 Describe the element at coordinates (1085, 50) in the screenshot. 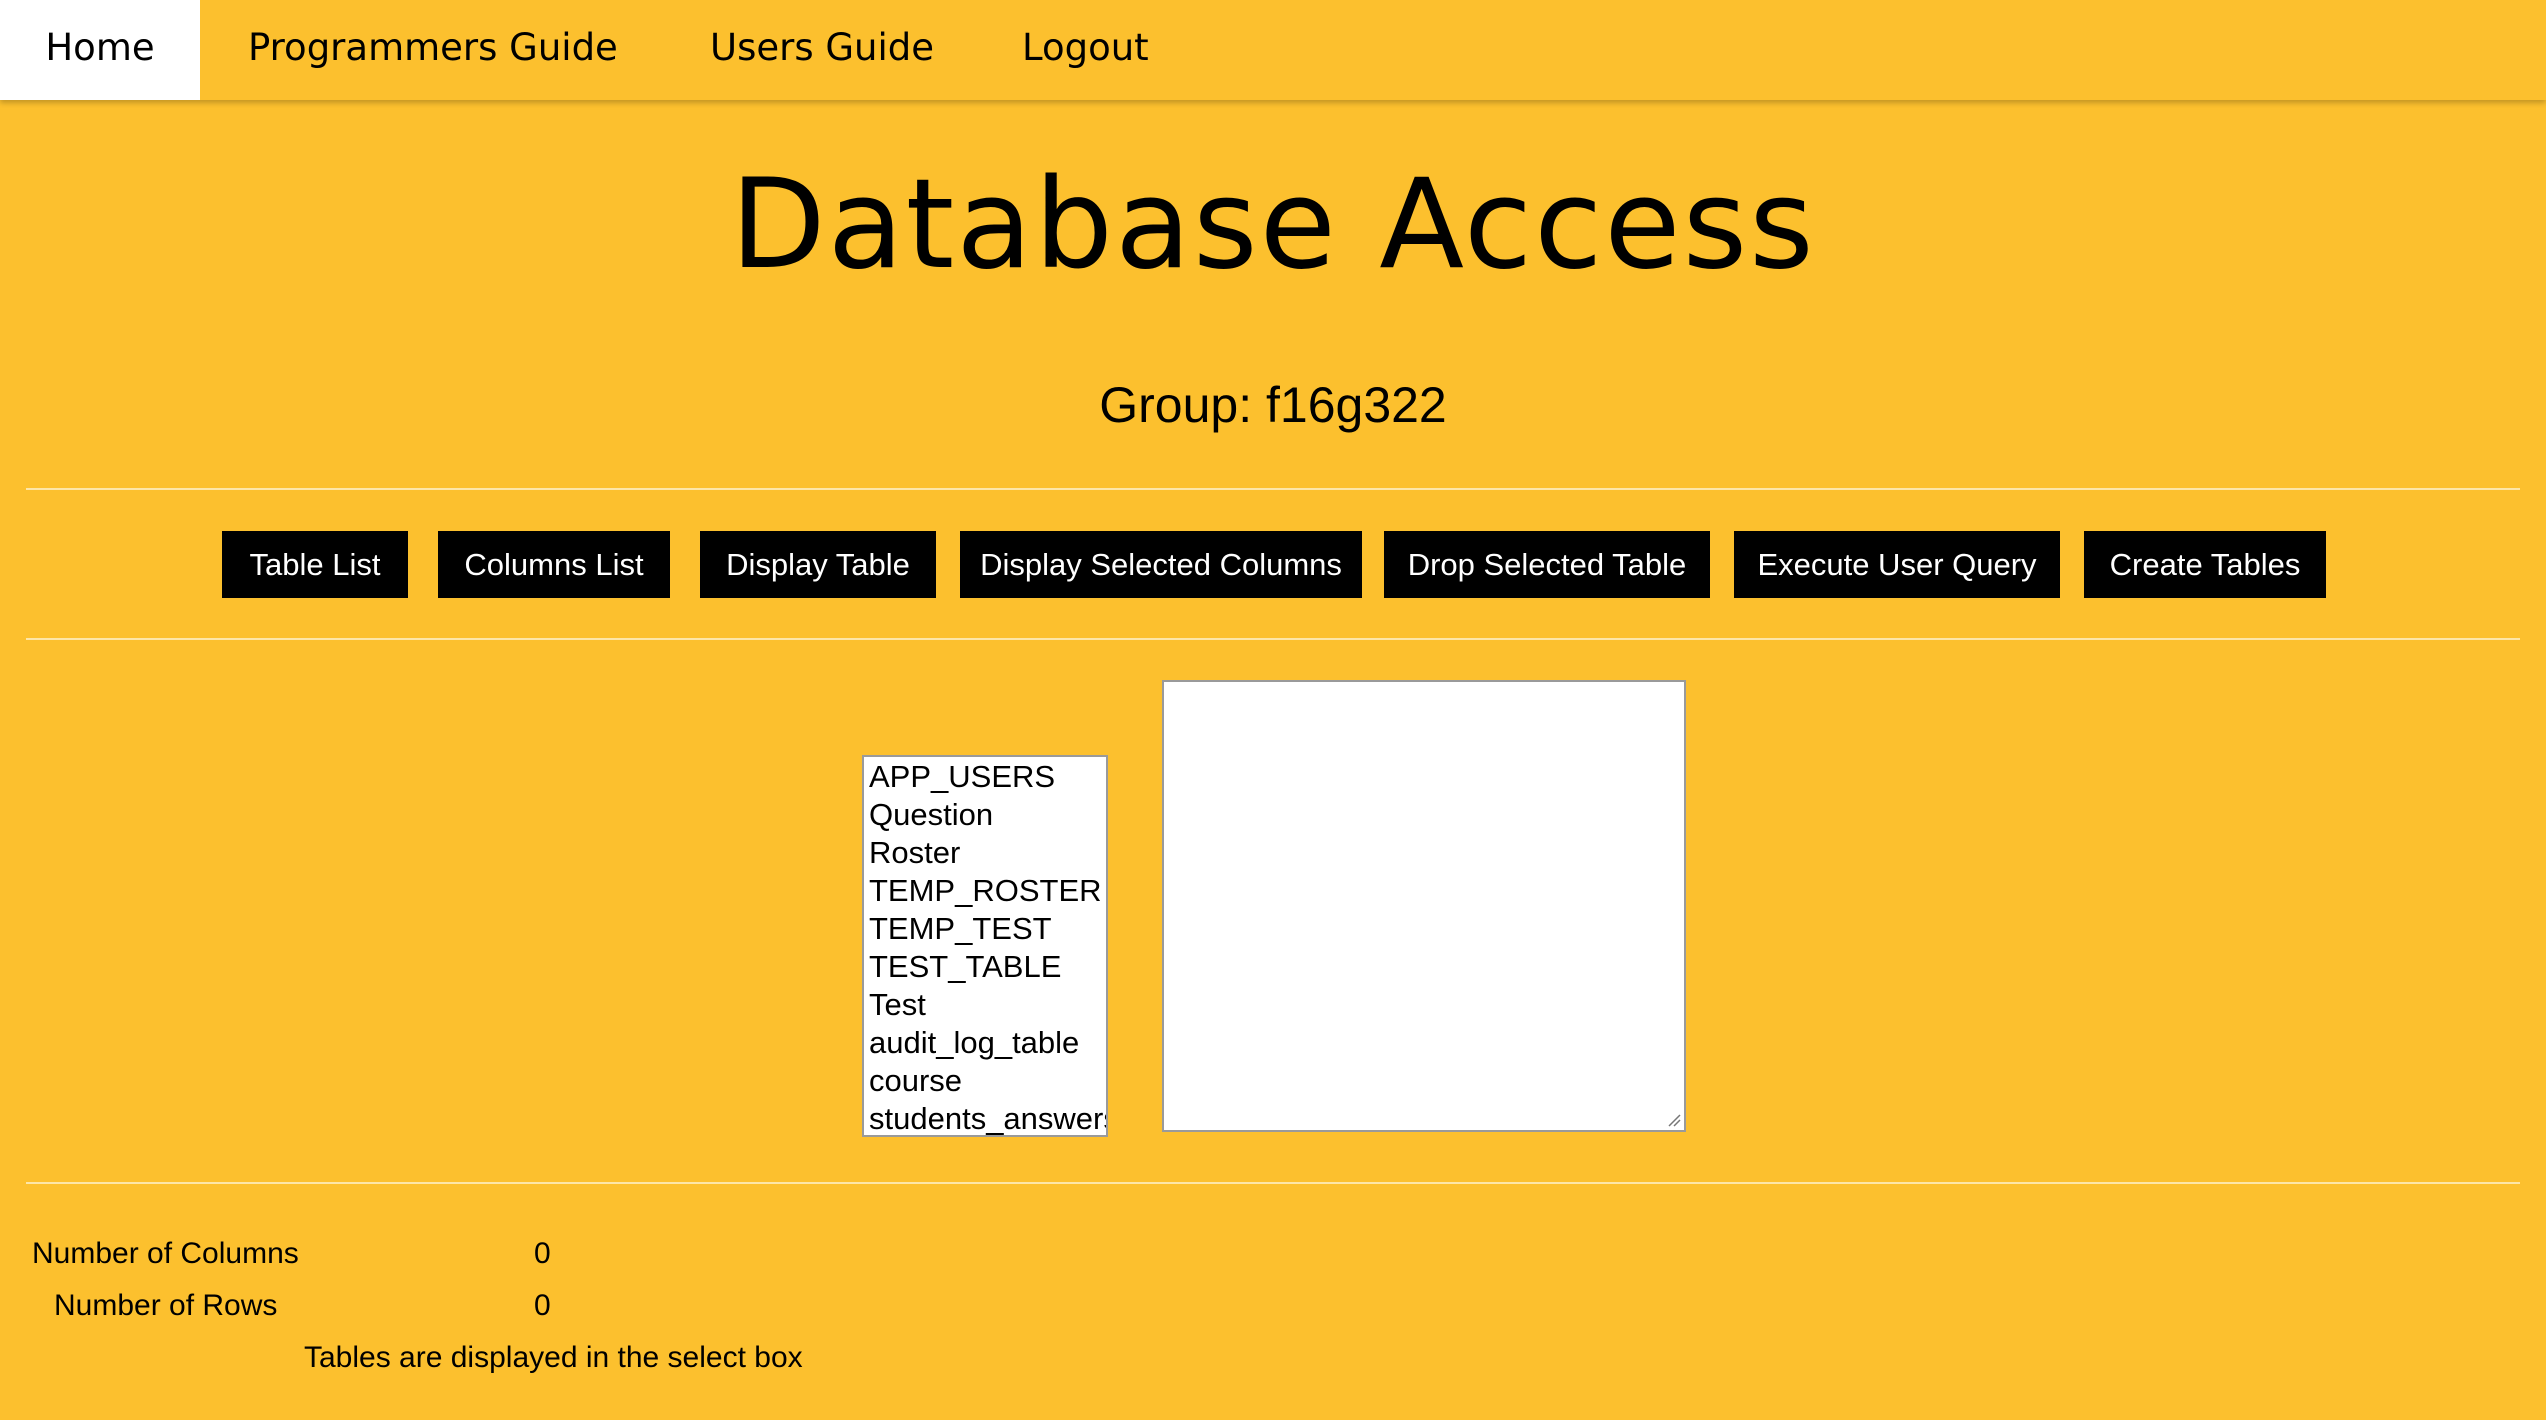

I see `nav-logout: Logout` at that location.